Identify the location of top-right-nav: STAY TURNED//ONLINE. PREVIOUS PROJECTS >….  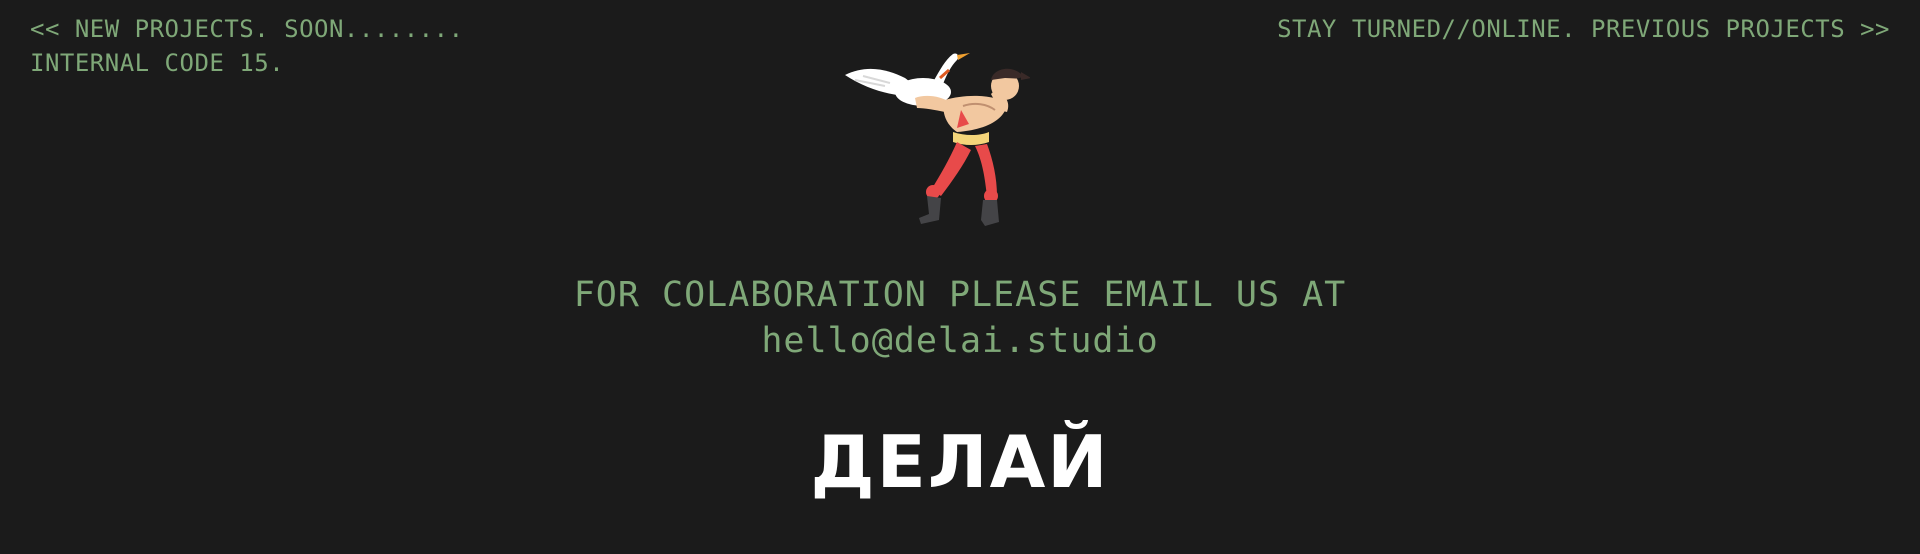
(1583, 29).